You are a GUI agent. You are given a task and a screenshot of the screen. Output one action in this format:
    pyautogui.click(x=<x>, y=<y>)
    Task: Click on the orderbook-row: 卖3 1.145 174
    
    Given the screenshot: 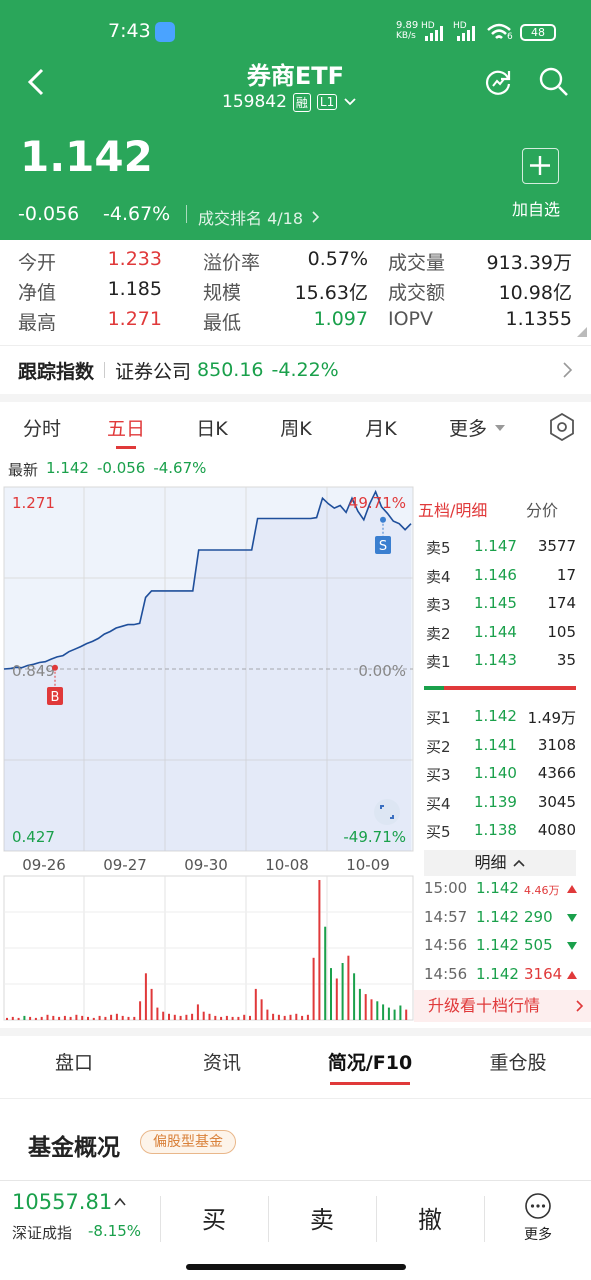 What is the action you would take?
    pyautogui.click(x=500, y=604)
    